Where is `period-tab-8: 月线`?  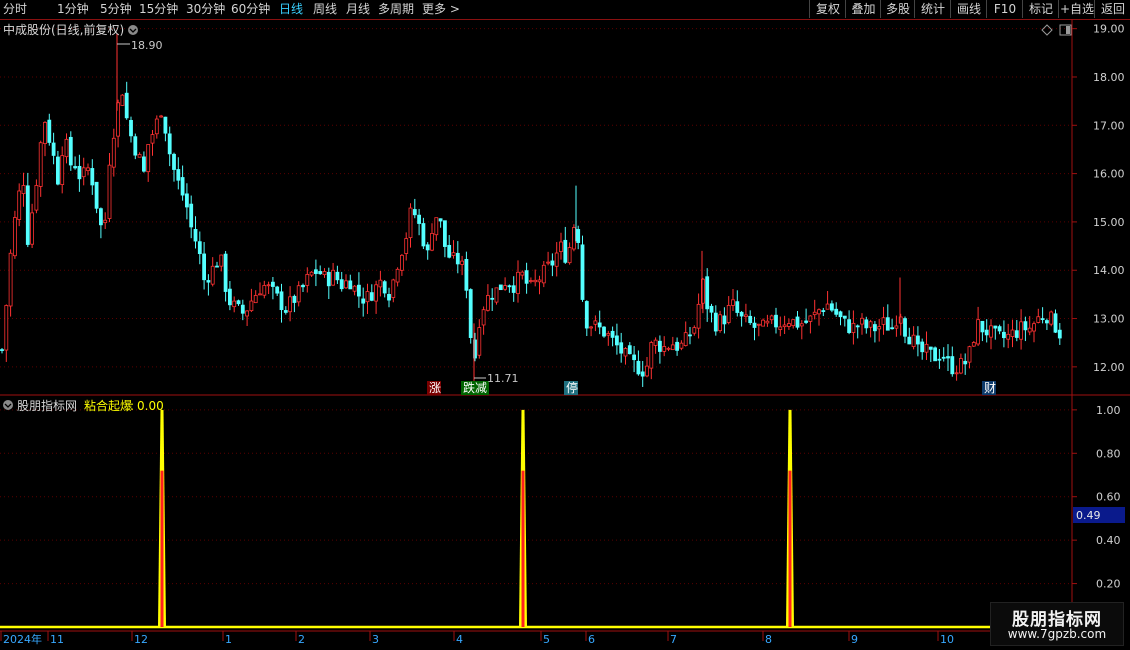
period-tab-8: 月线 is located at coordinates (358, 9).